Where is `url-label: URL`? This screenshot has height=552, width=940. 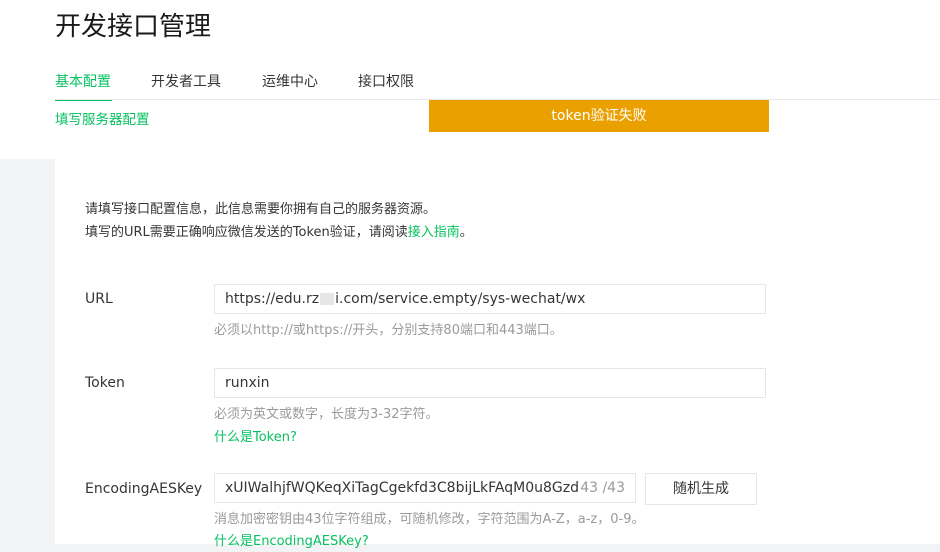
url-label: URL is located at coordinates (99, 299).